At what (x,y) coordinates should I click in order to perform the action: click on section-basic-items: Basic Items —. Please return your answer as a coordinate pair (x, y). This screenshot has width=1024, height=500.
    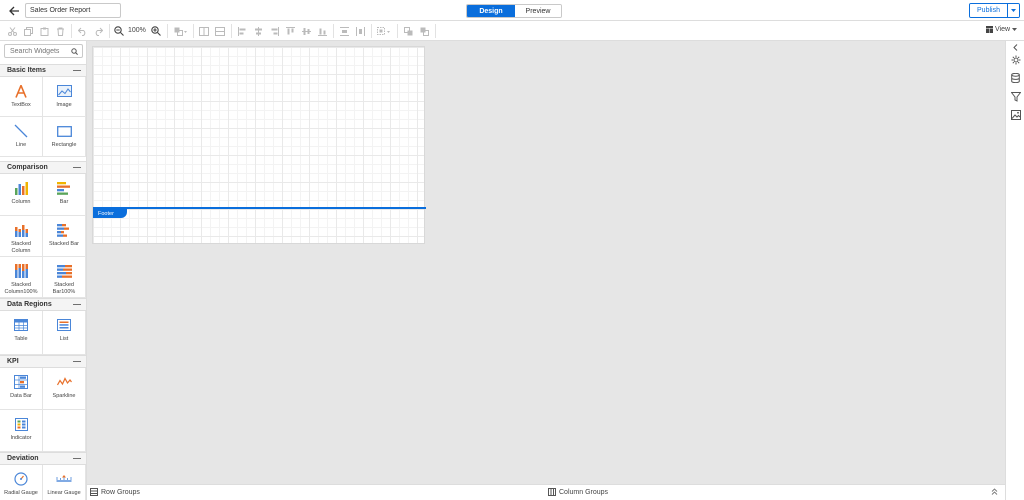
    Looking at the image, I should click on (43, 70).